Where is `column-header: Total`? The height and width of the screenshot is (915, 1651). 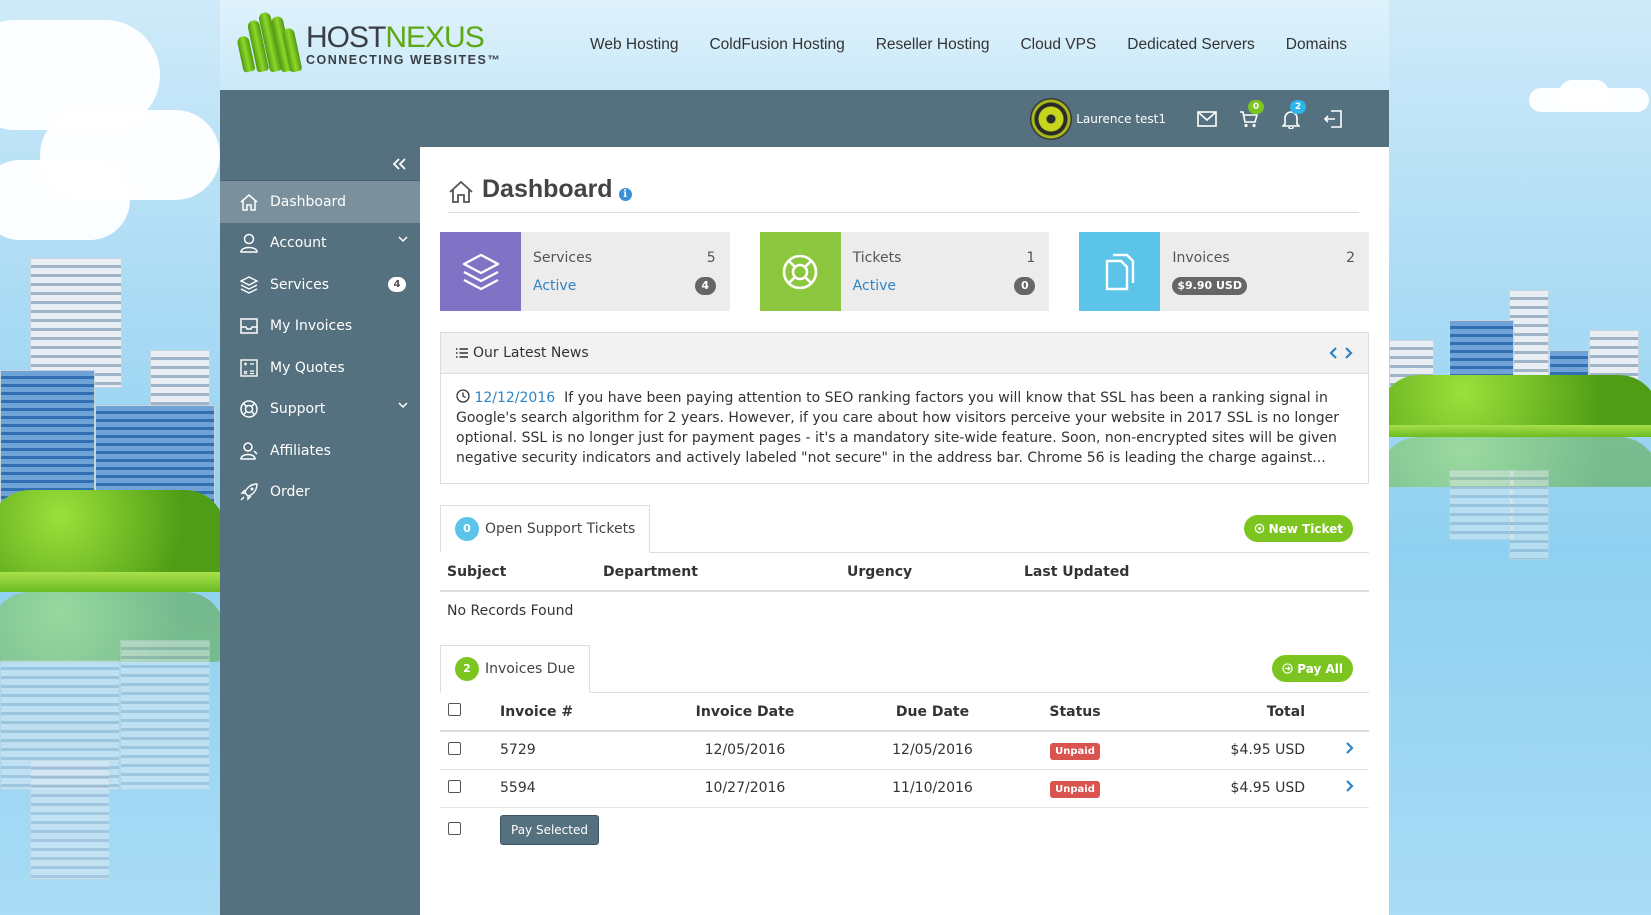 column-header: Total is located at coordinates (1215, 712).